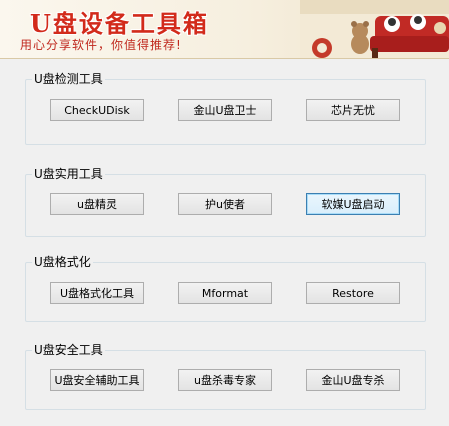 The height and width of the screenshot is (426, 449). Describe the element at coordinates (353, 110) in the screenshot. I see `chip-wuyou-button: 芯片无忧` at that location.